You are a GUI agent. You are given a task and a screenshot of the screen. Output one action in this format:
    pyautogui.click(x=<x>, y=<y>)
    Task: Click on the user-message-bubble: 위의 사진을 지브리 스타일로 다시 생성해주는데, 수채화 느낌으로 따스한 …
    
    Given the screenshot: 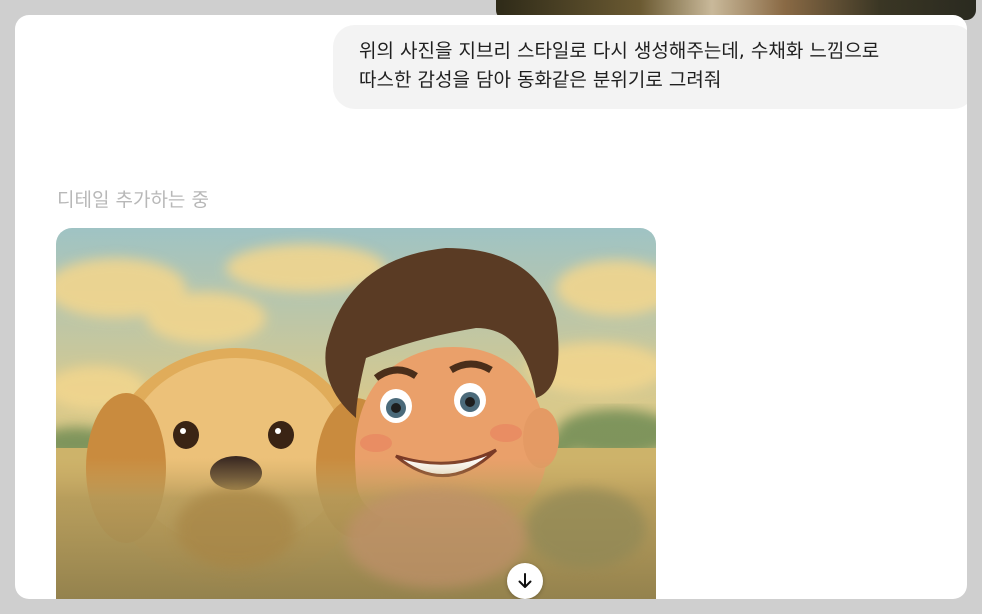 What is the action you would take?
    pyautogui.click(x=650, y=67)
    